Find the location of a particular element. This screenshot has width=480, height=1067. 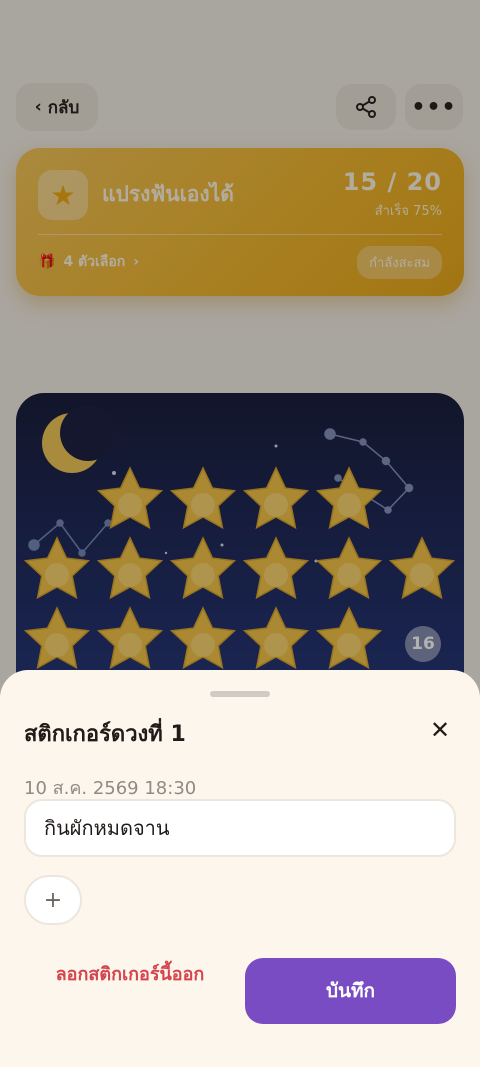

plus-icon: + is located at coordinates (53, 900).